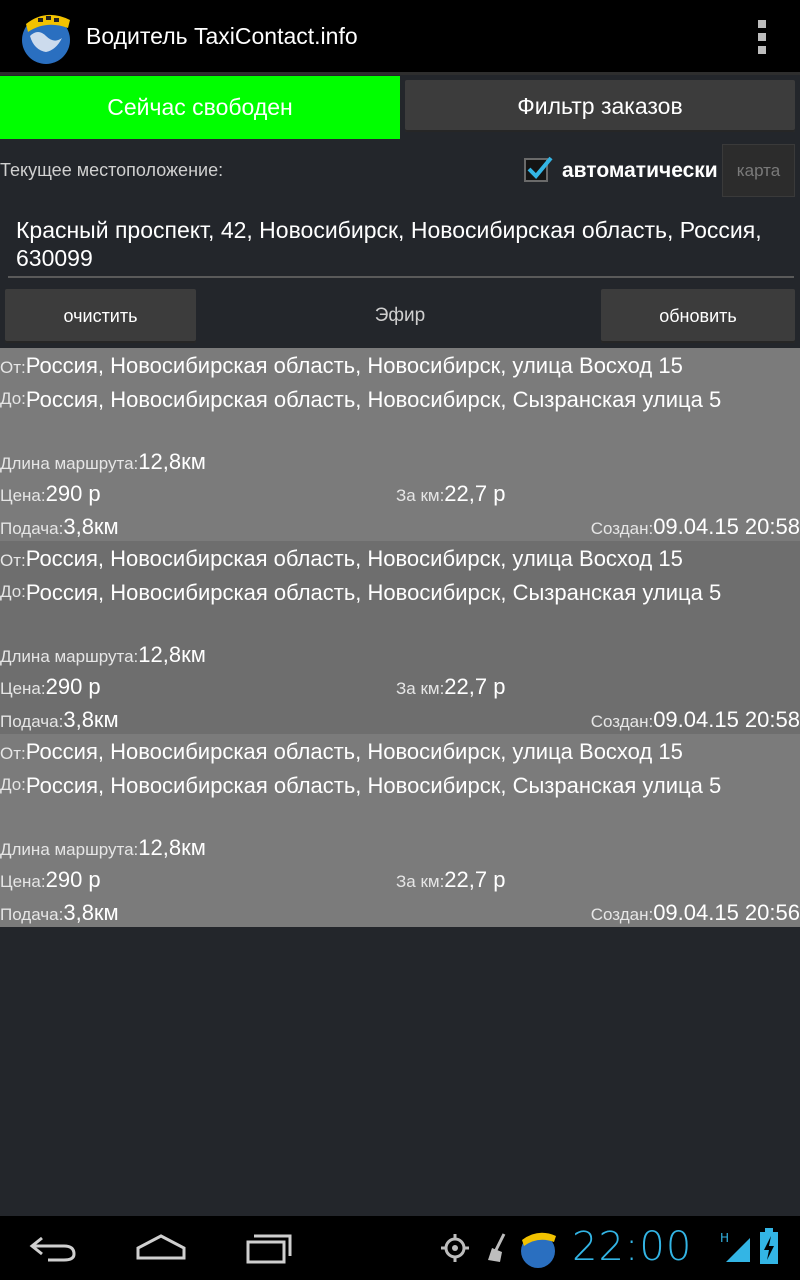 The width and height of the screenshot is (800, 1280). What do you see at coordinates (455, 1248) in the screenshot?
I see `gps-icon` at bounding box center [455, 1248].